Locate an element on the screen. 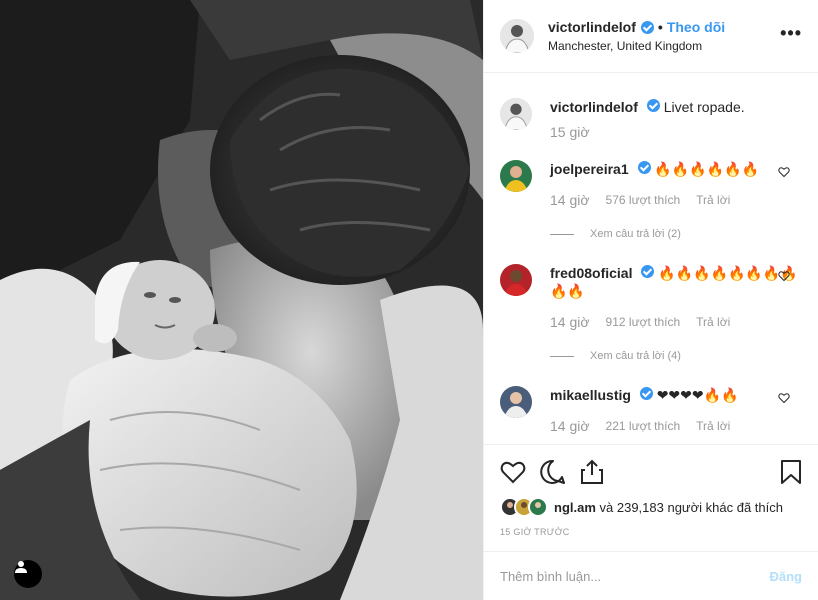  author-avatar is located at coordinates (517, 36).